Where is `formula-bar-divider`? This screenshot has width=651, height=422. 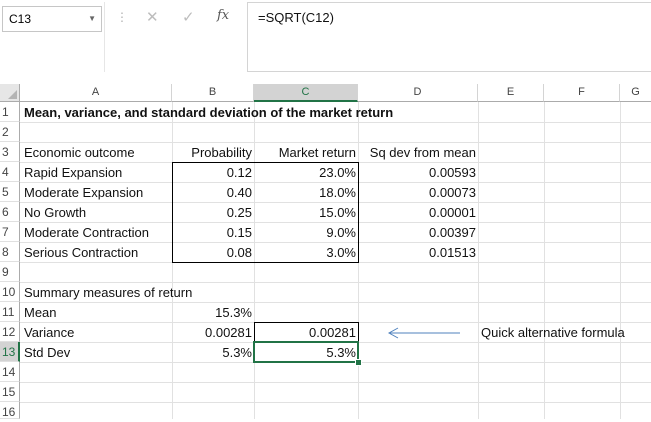
formula-bar-divider is located at coordinates (104, 37).